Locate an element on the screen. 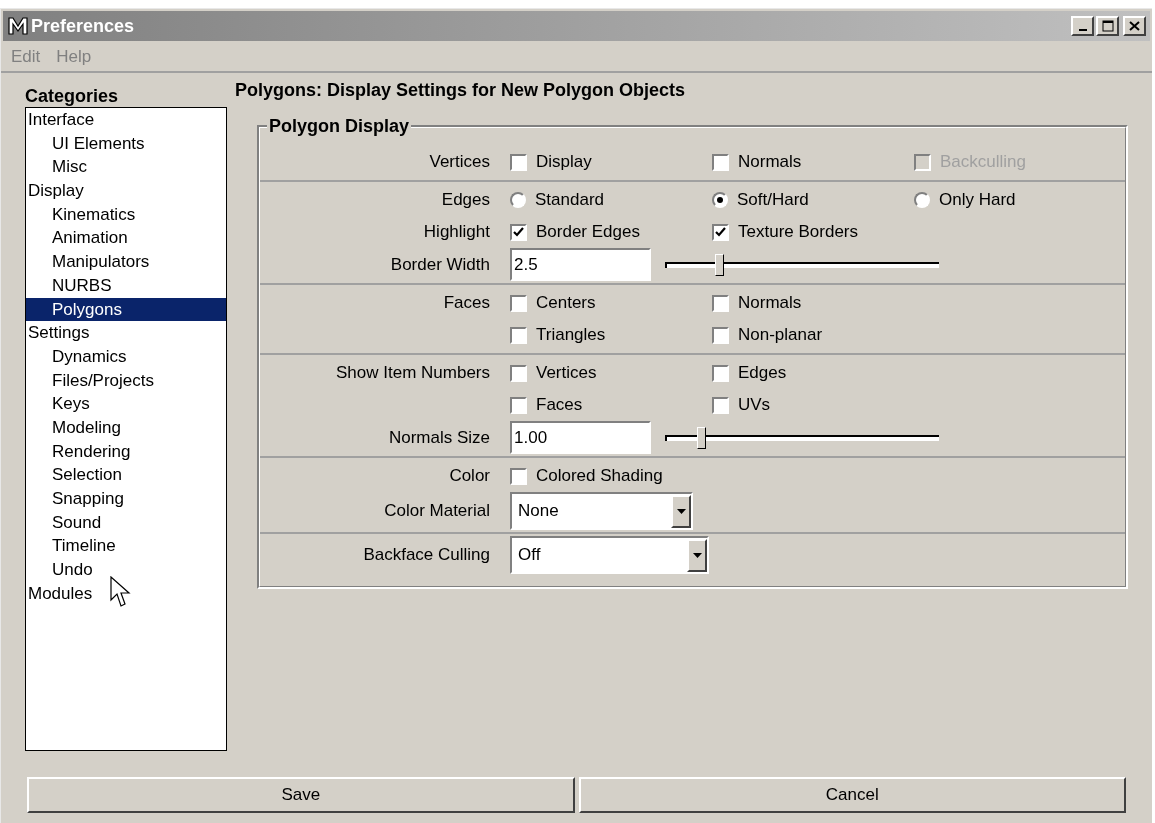  number-field: 2.5 is located at coordinates (580, 264).